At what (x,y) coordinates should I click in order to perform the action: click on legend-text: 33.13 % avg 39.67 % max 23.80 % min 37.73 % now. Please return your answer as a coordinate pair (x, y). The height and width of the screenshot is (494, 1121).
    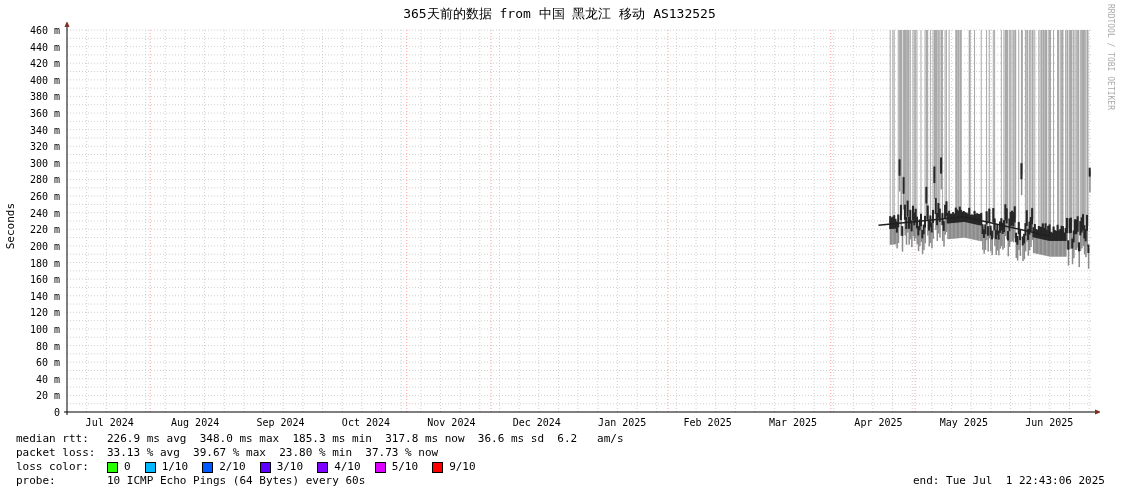
    Looking at the image, I should click on (273, 453).